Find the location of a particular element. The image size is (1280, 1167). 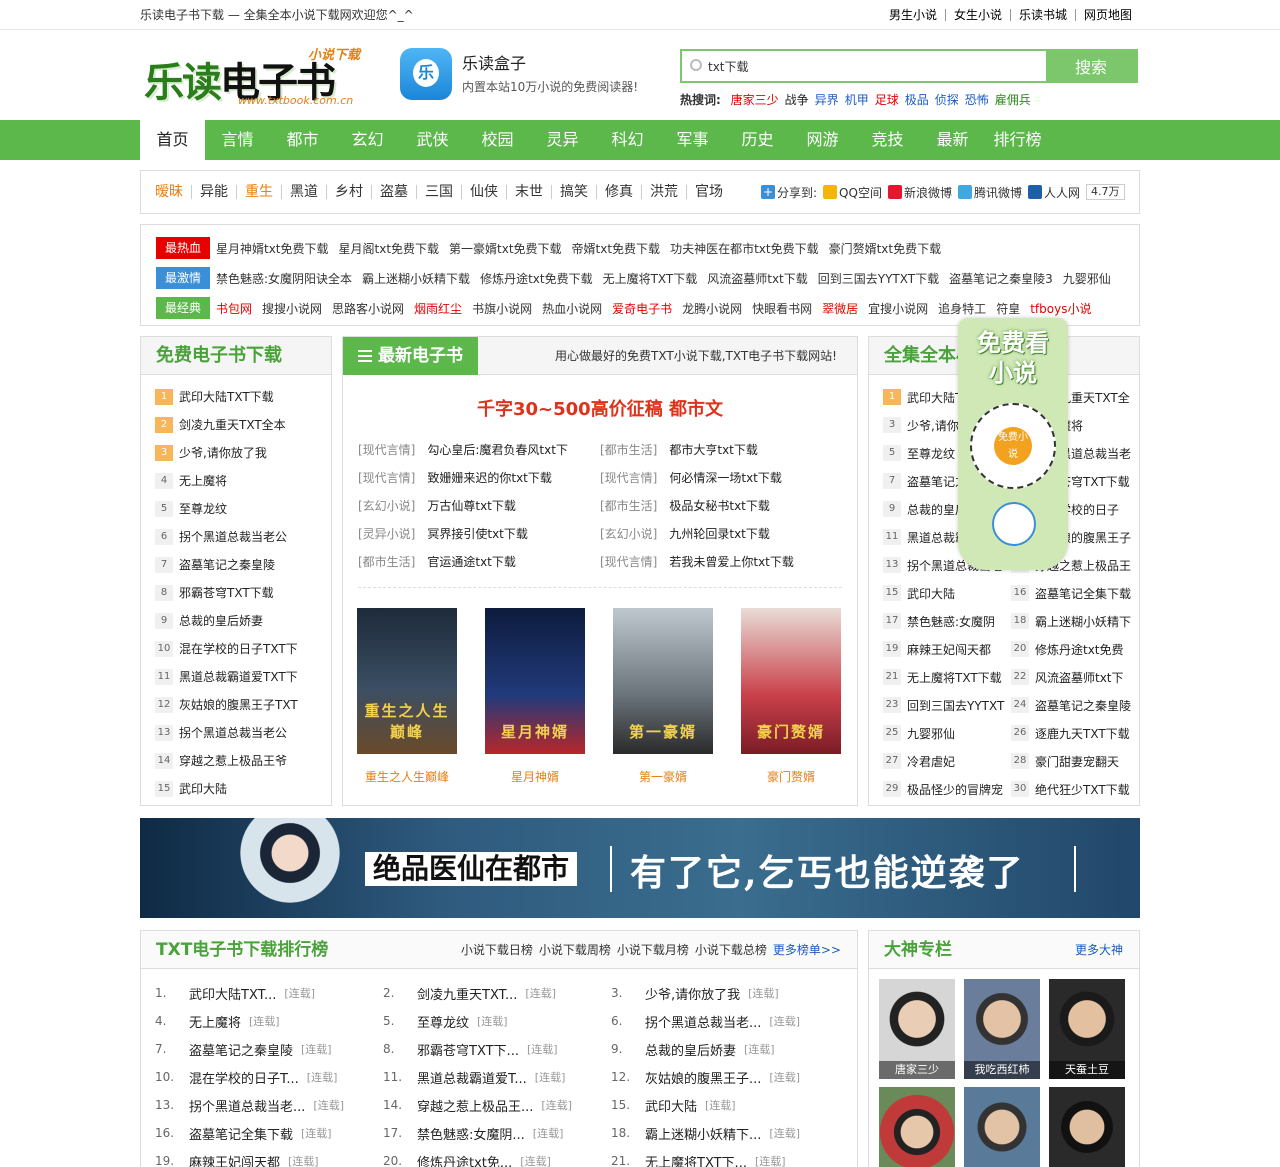

list-item: 27 冷君虐妃 is located at coordinates (947, 761).